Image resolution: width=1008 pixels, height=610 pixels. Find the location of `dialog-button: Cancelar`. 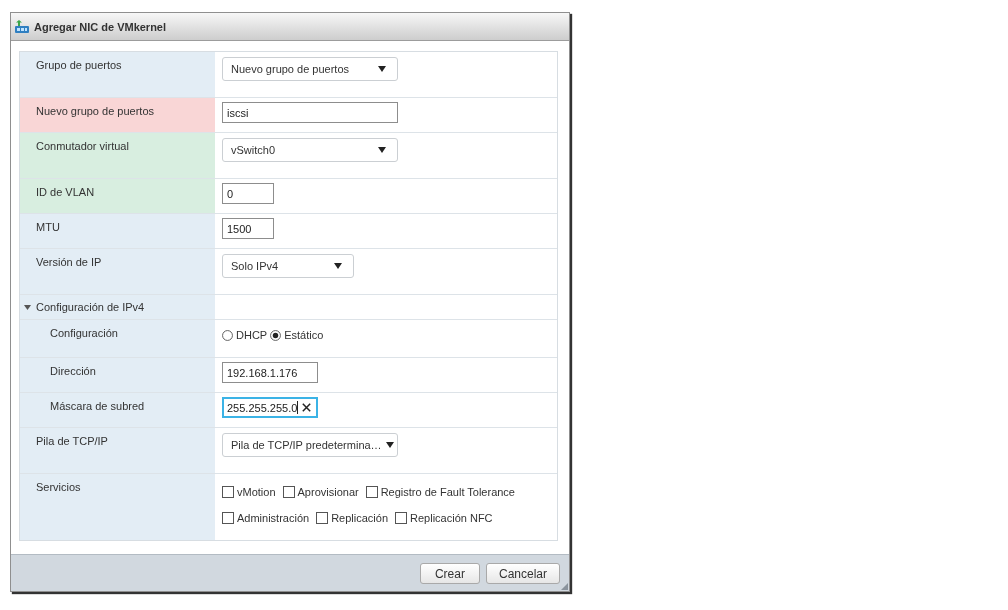

dialog-button: Cancelar is located at coordinates (522, 573).